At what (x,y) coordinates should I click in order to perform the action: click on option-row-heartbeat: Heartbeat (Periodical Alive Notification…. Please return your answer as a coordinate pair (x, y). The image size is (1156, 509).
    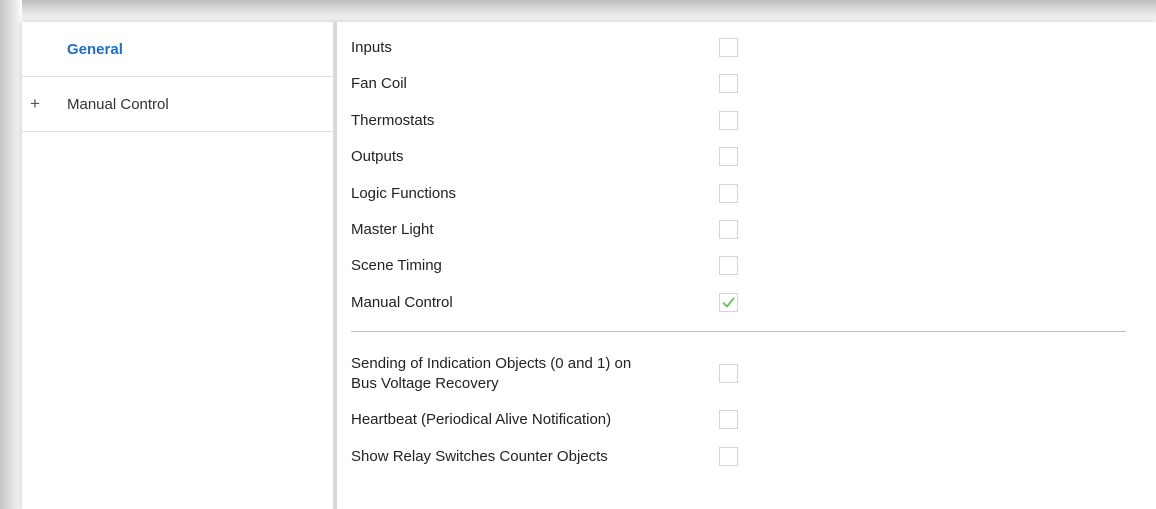
    Looking at the image, I should click on (544, 420).